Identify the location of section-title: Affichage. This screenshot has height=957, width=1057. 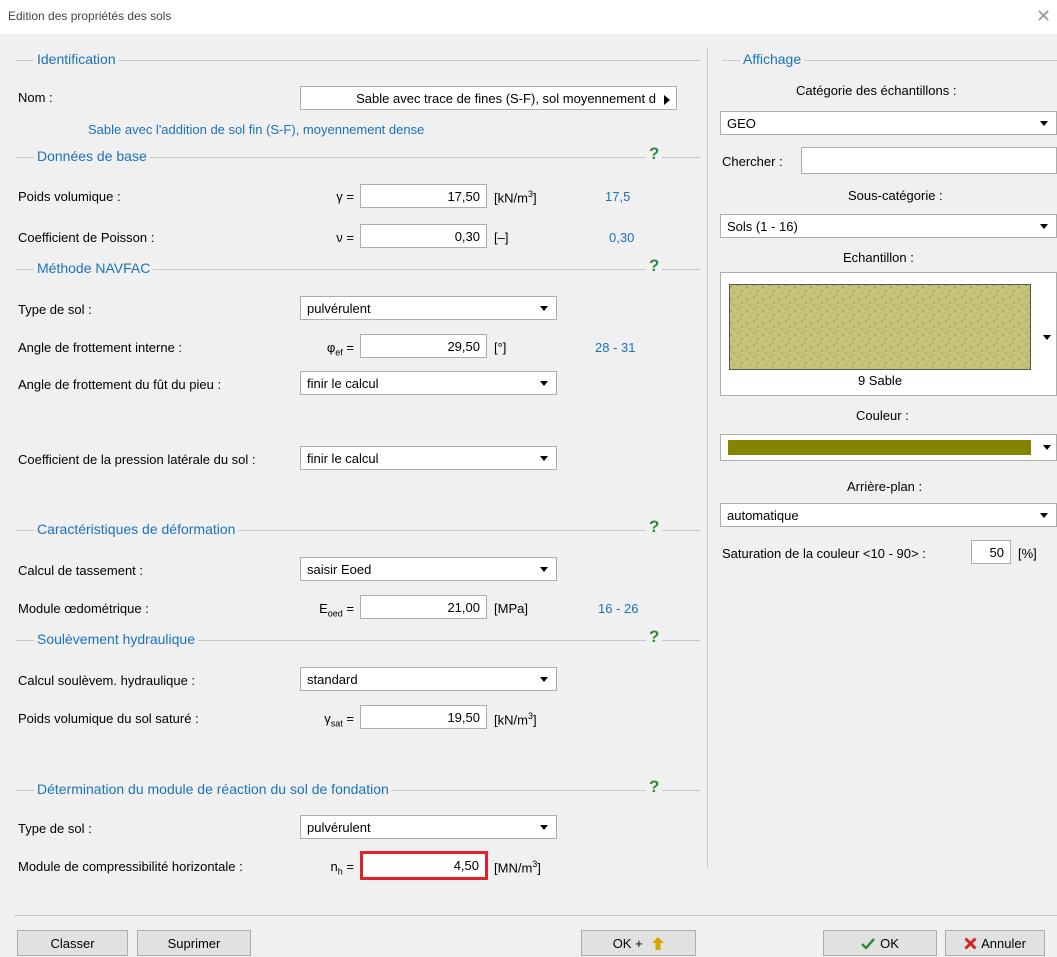
(772, 59).